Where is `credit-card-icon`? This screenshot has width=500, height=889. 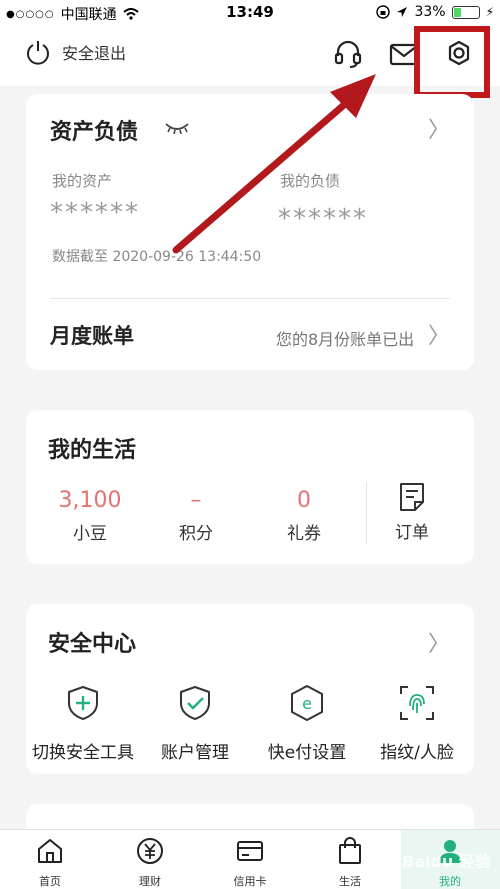 credit-card-icon is located at coordinates (250, 851).